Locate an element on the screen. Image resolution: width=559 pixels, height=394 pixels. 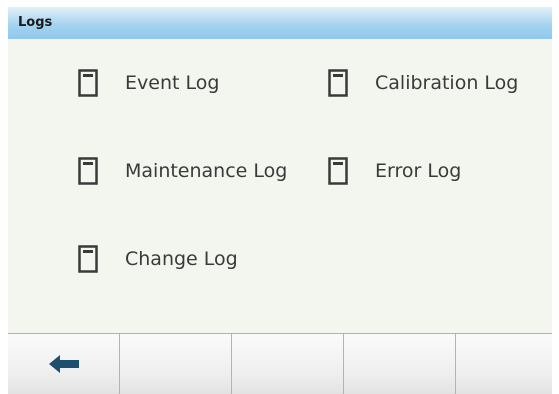
maintenance-log-label: Maintenance Log is located at coordinates (206, 171).